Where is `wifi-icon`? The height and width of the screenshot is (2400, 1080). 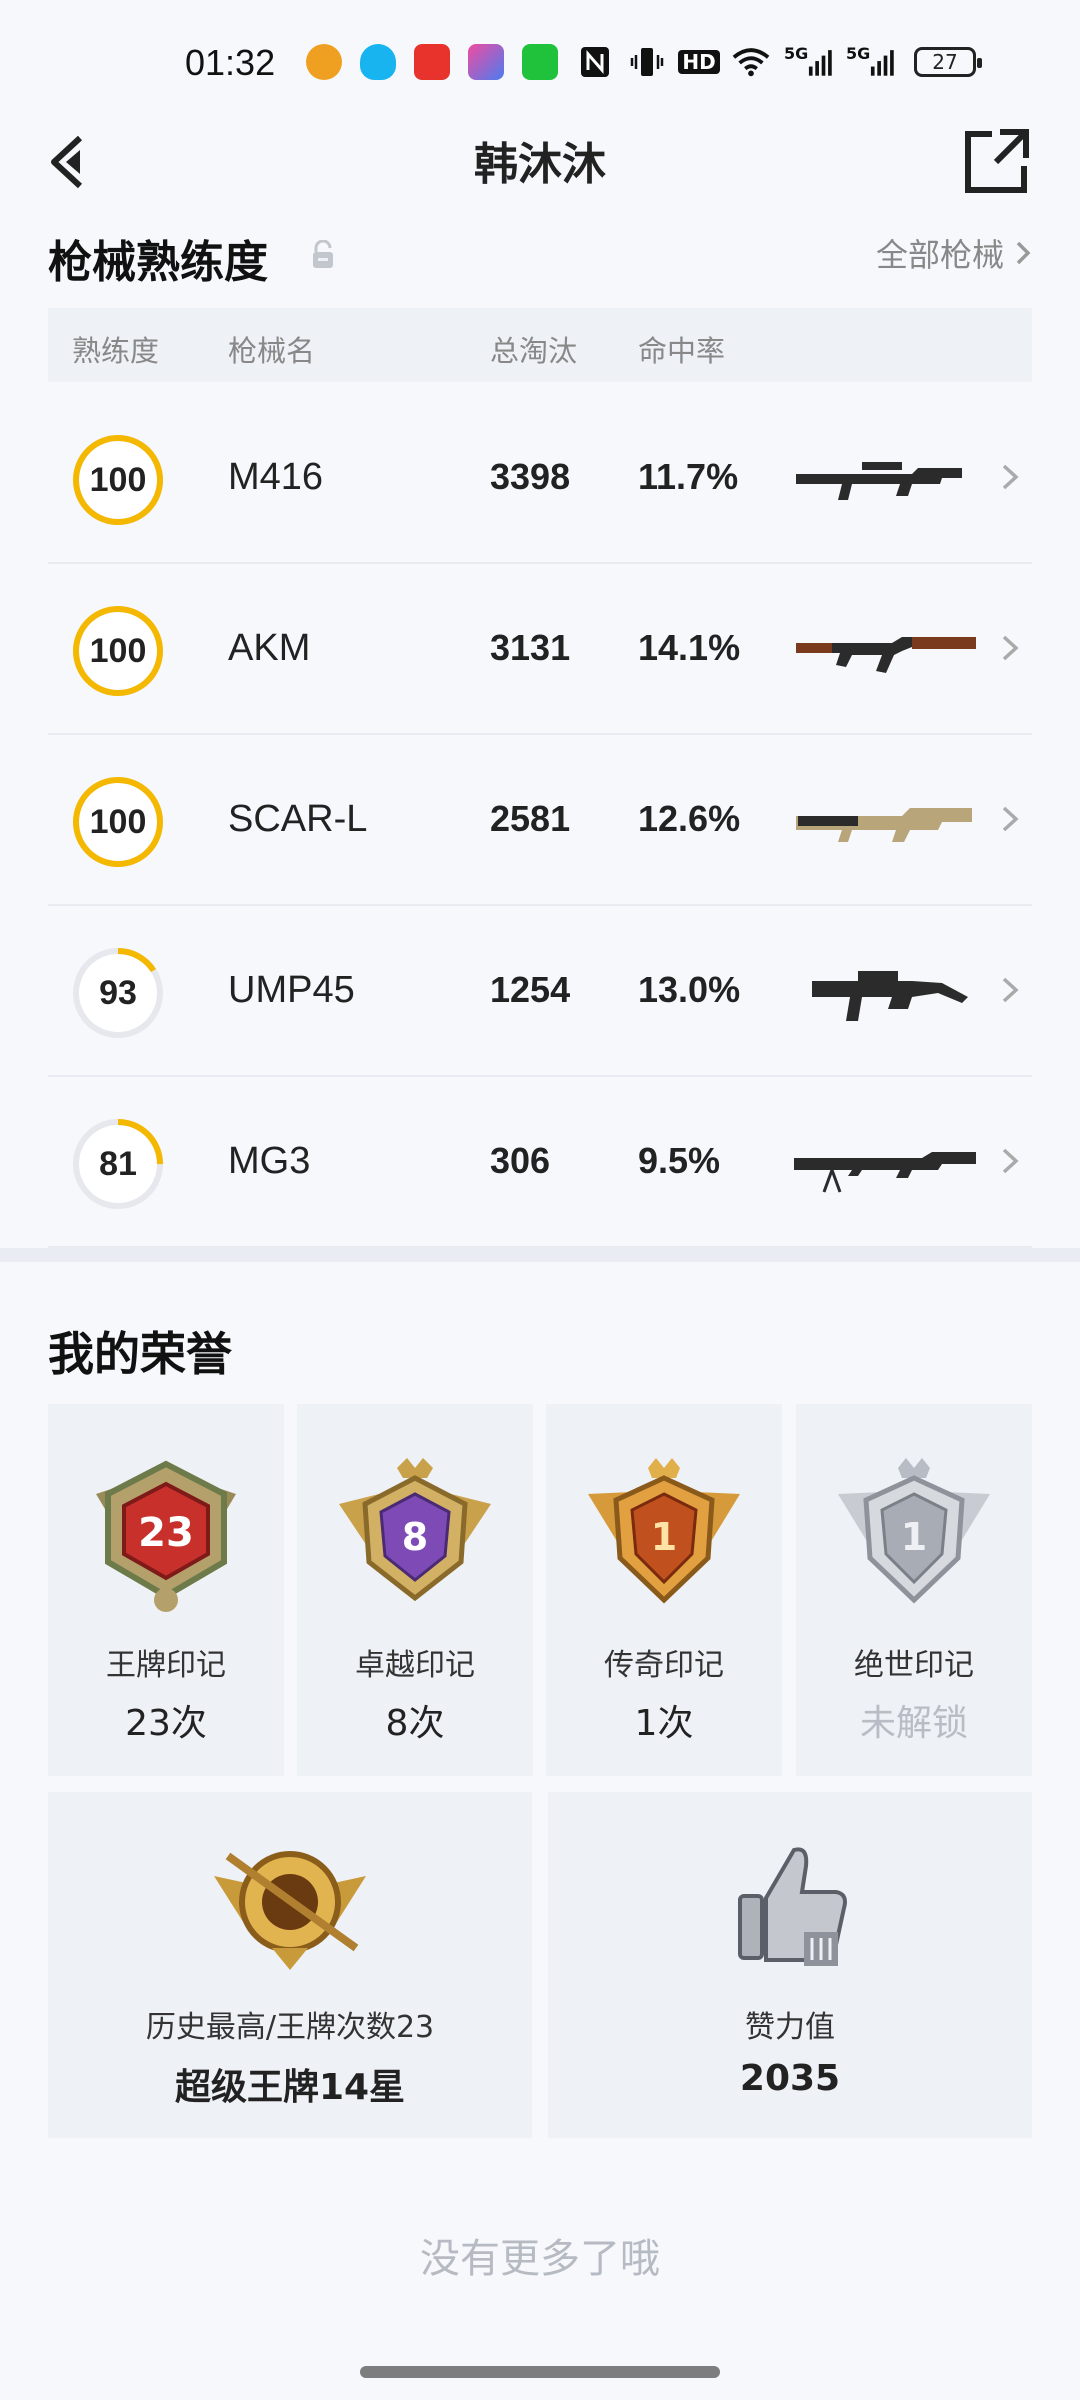
wifi-icon is located at coordinates (751, 62).